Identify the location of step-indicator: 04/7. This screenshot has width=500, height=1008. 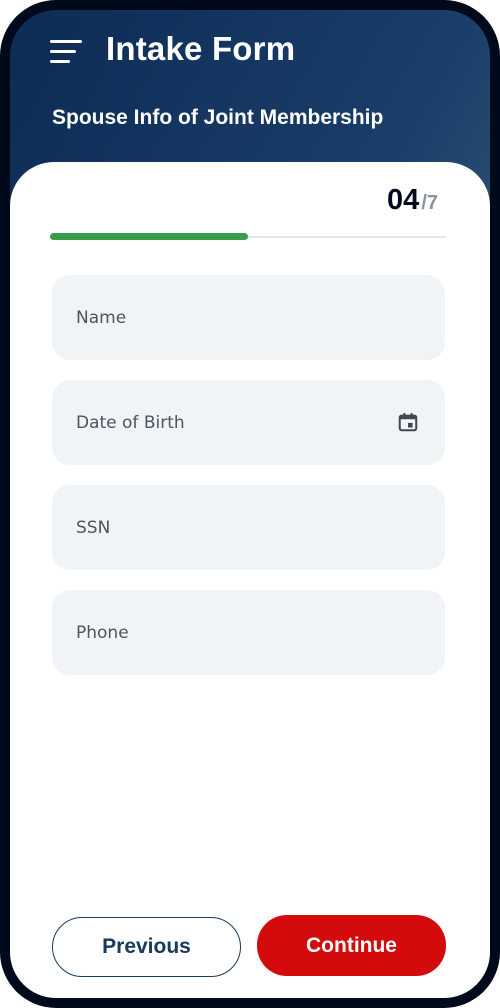
(412, 200).